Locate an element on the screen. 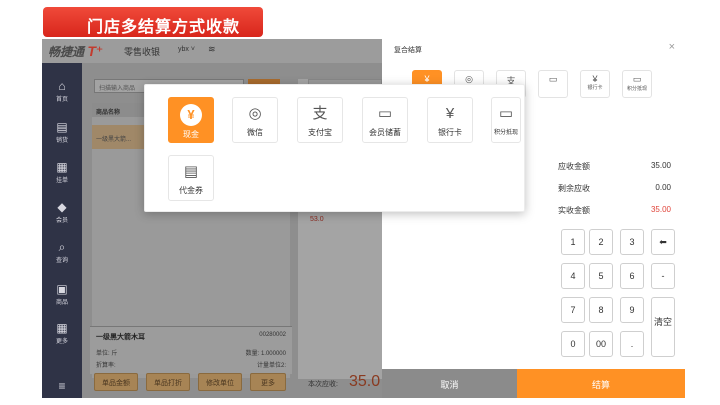 This screenshot has height=405, width=720. method-voucher: ▤ 代金券 is located at coordinates (191, 178).